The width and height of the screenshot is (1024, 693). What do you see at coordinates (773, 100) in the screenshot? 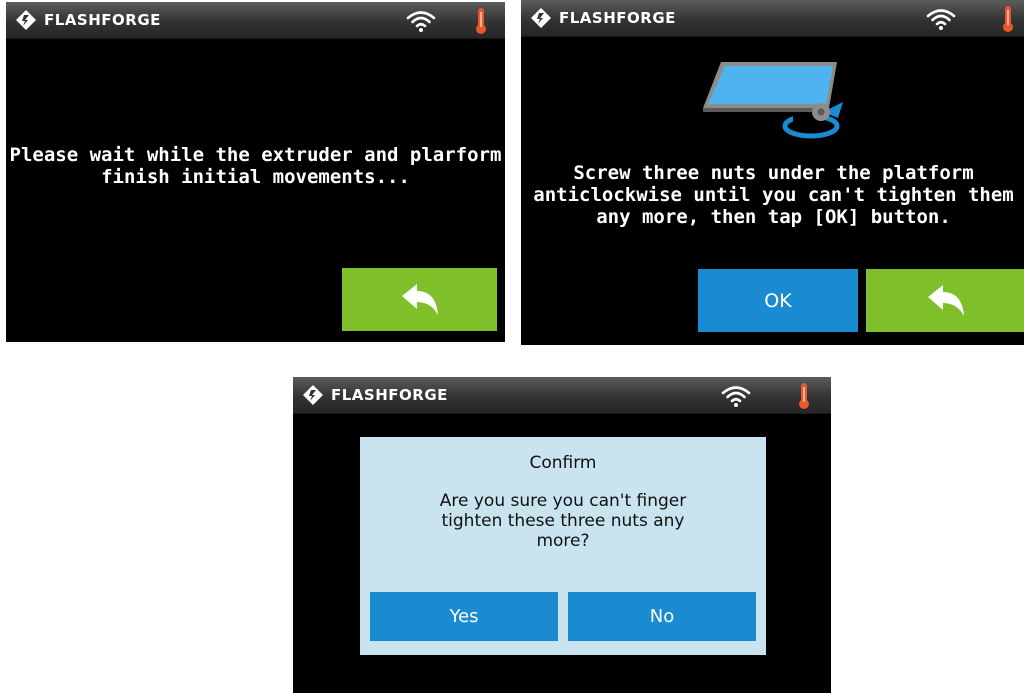
I see `platform-adjust-icon` at bounding box center [773, 100].